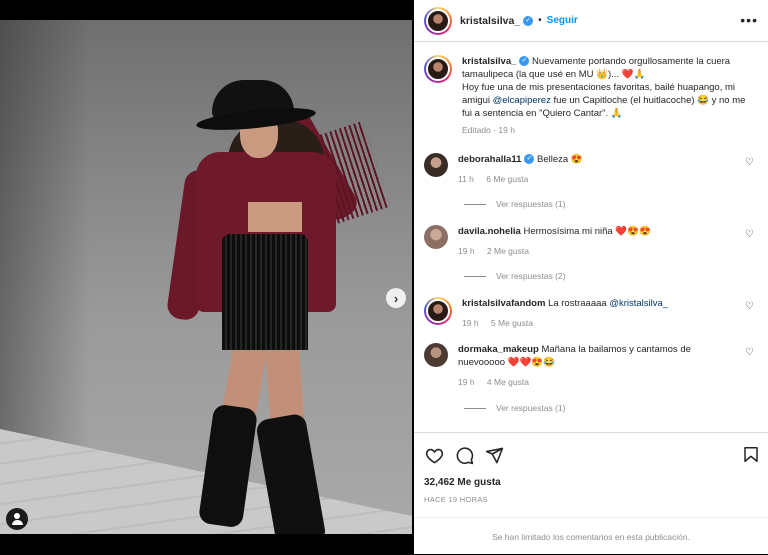  What do you see at coordinates (17, 516) in the screenshot?
I see `tag-head` at bounding box center [17, 516].